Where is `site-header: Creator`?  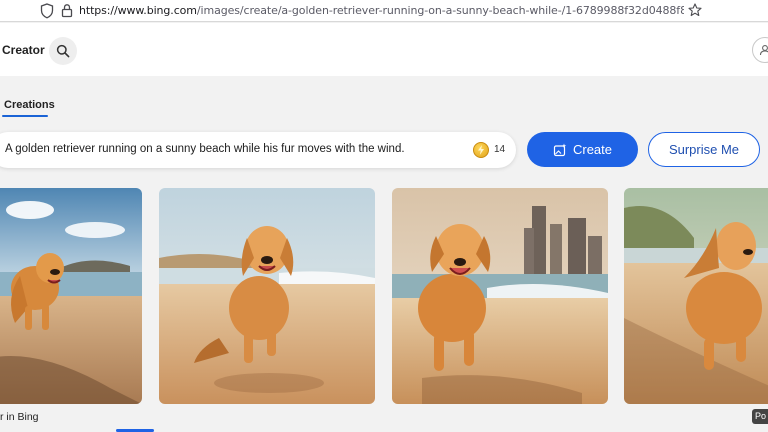 site-header: Creator is located at coordinates (384, 49).